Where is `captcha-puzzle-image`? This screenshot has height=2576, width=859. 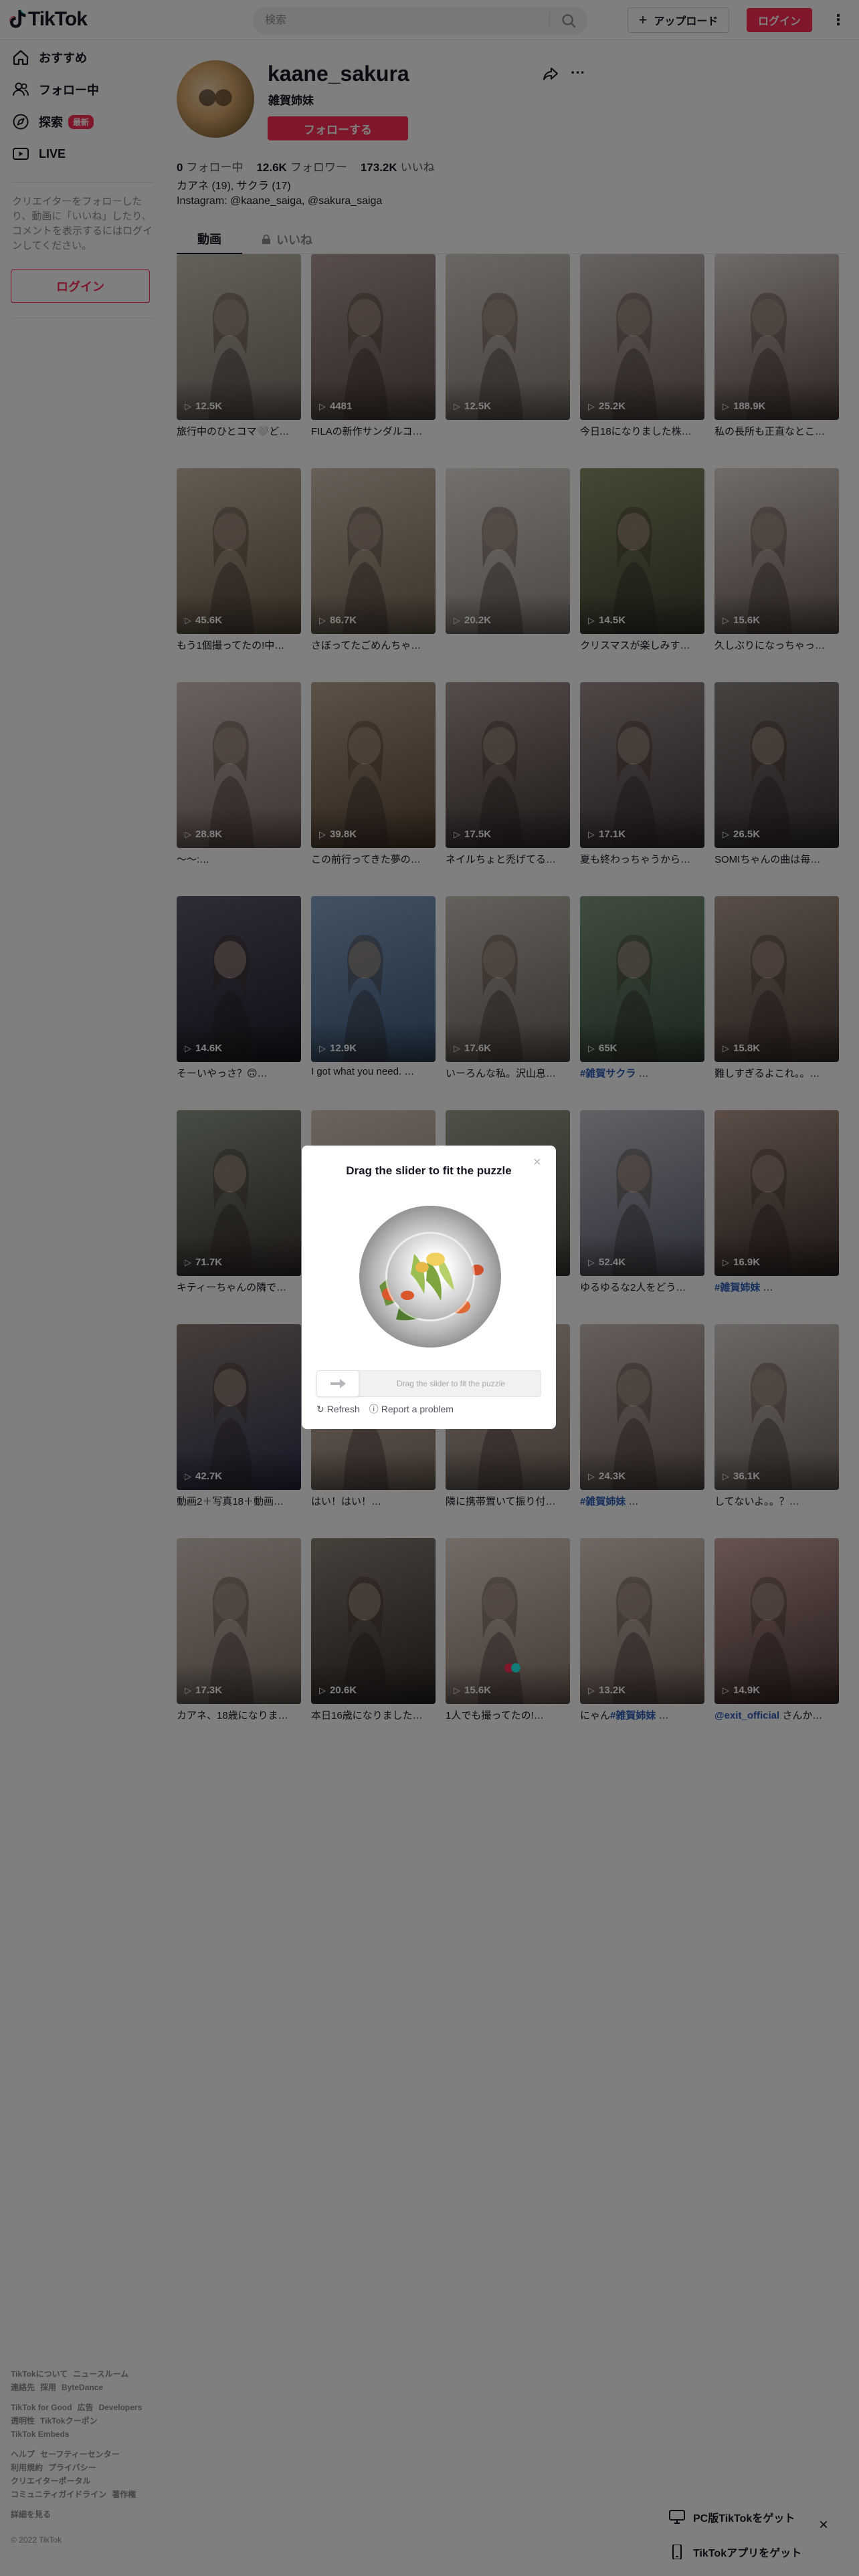 captcha-puzzle-image is located at coordinates (430, 1277).